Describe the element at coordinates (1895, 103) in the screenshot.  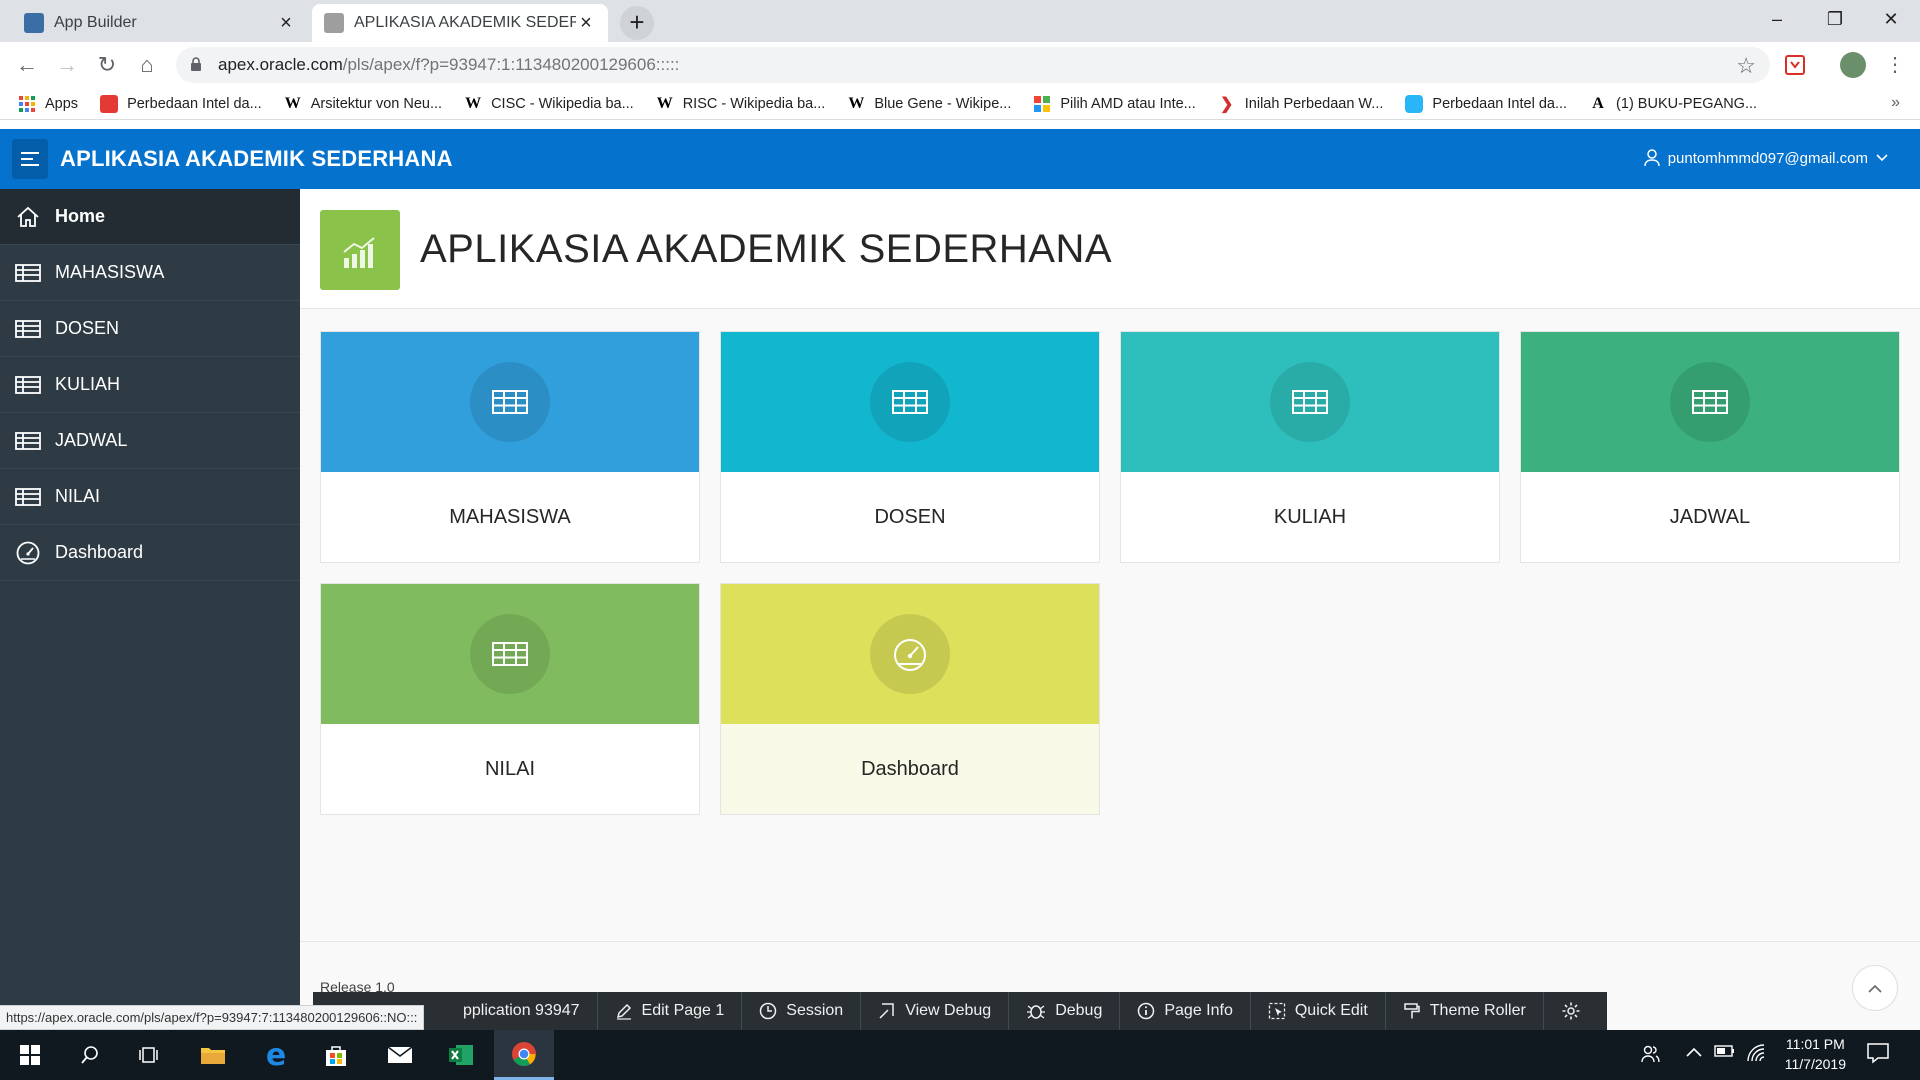
I see `more-bookmarks-icon: »` at that location.